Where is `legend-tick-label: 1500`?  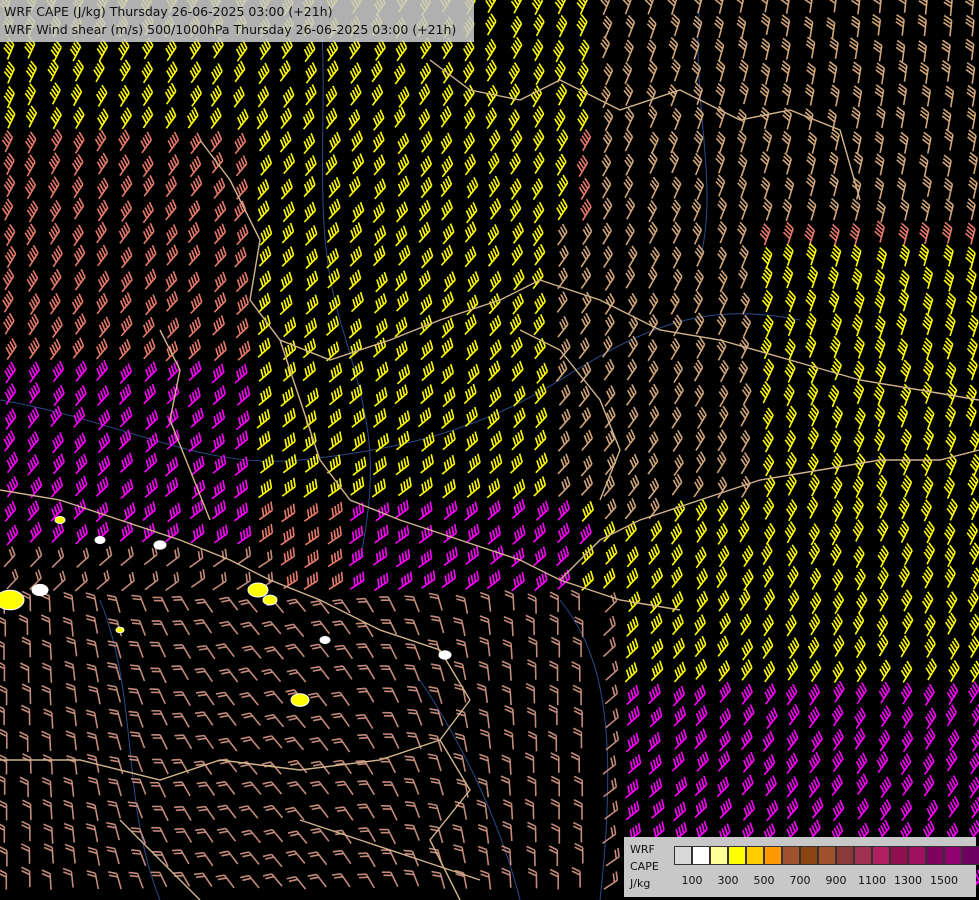
legend-tick-label: 1500 is located at coordinates (944, 880).